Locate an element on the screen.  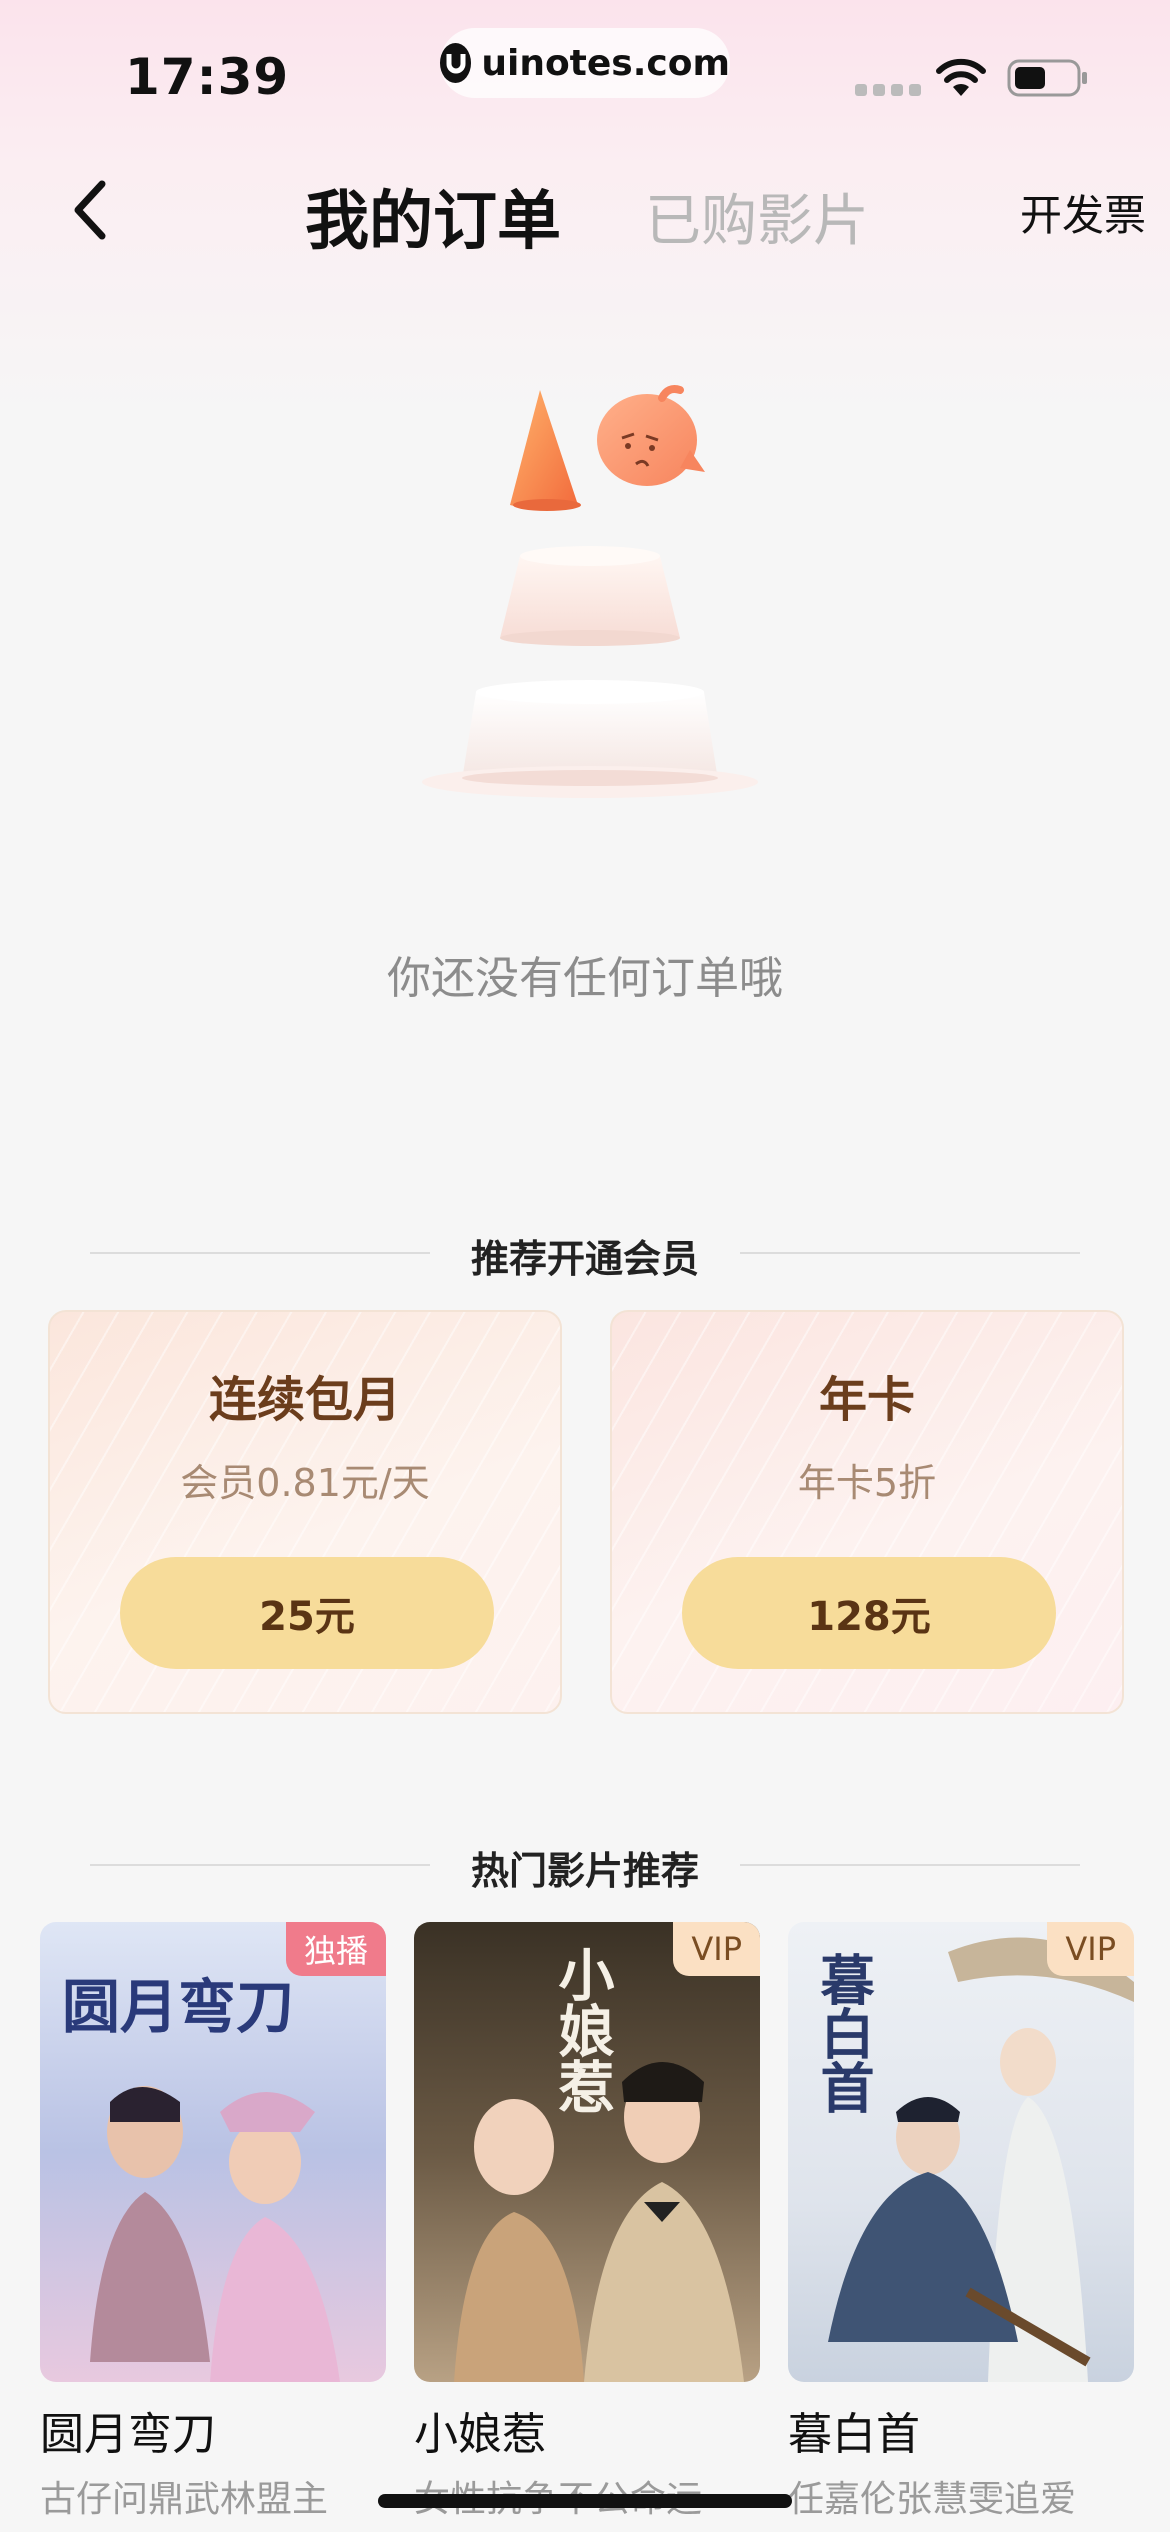
movie-description: 古仔问鼎武林盟主 is located at coordinates (184, 2499).